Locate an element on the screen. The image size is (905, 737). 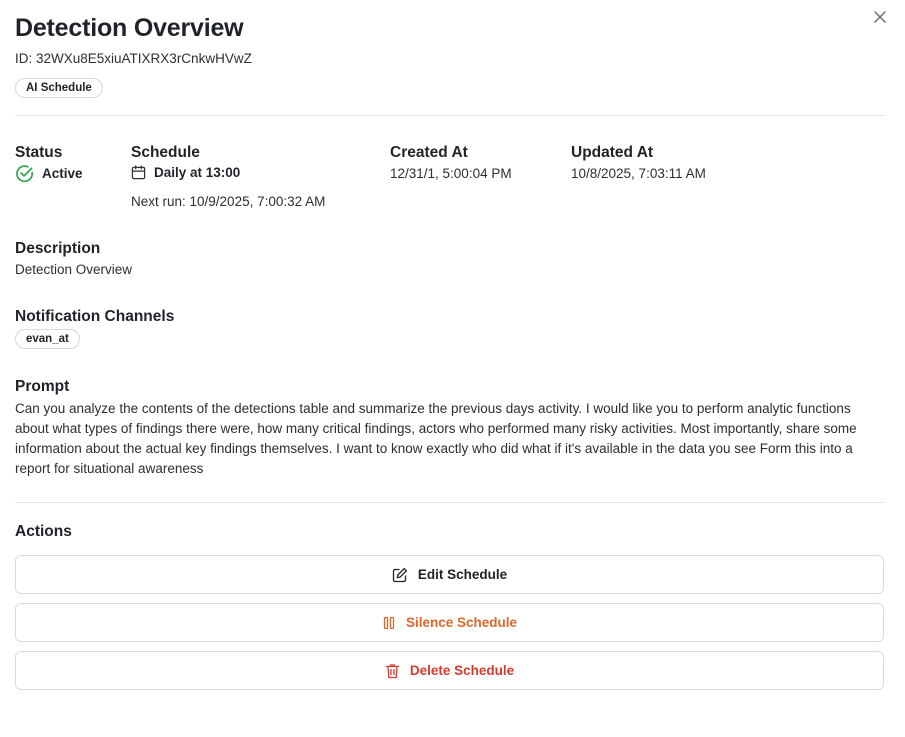
edit-schedule-button: Edit Schedule is located at coordinates (449, 574).